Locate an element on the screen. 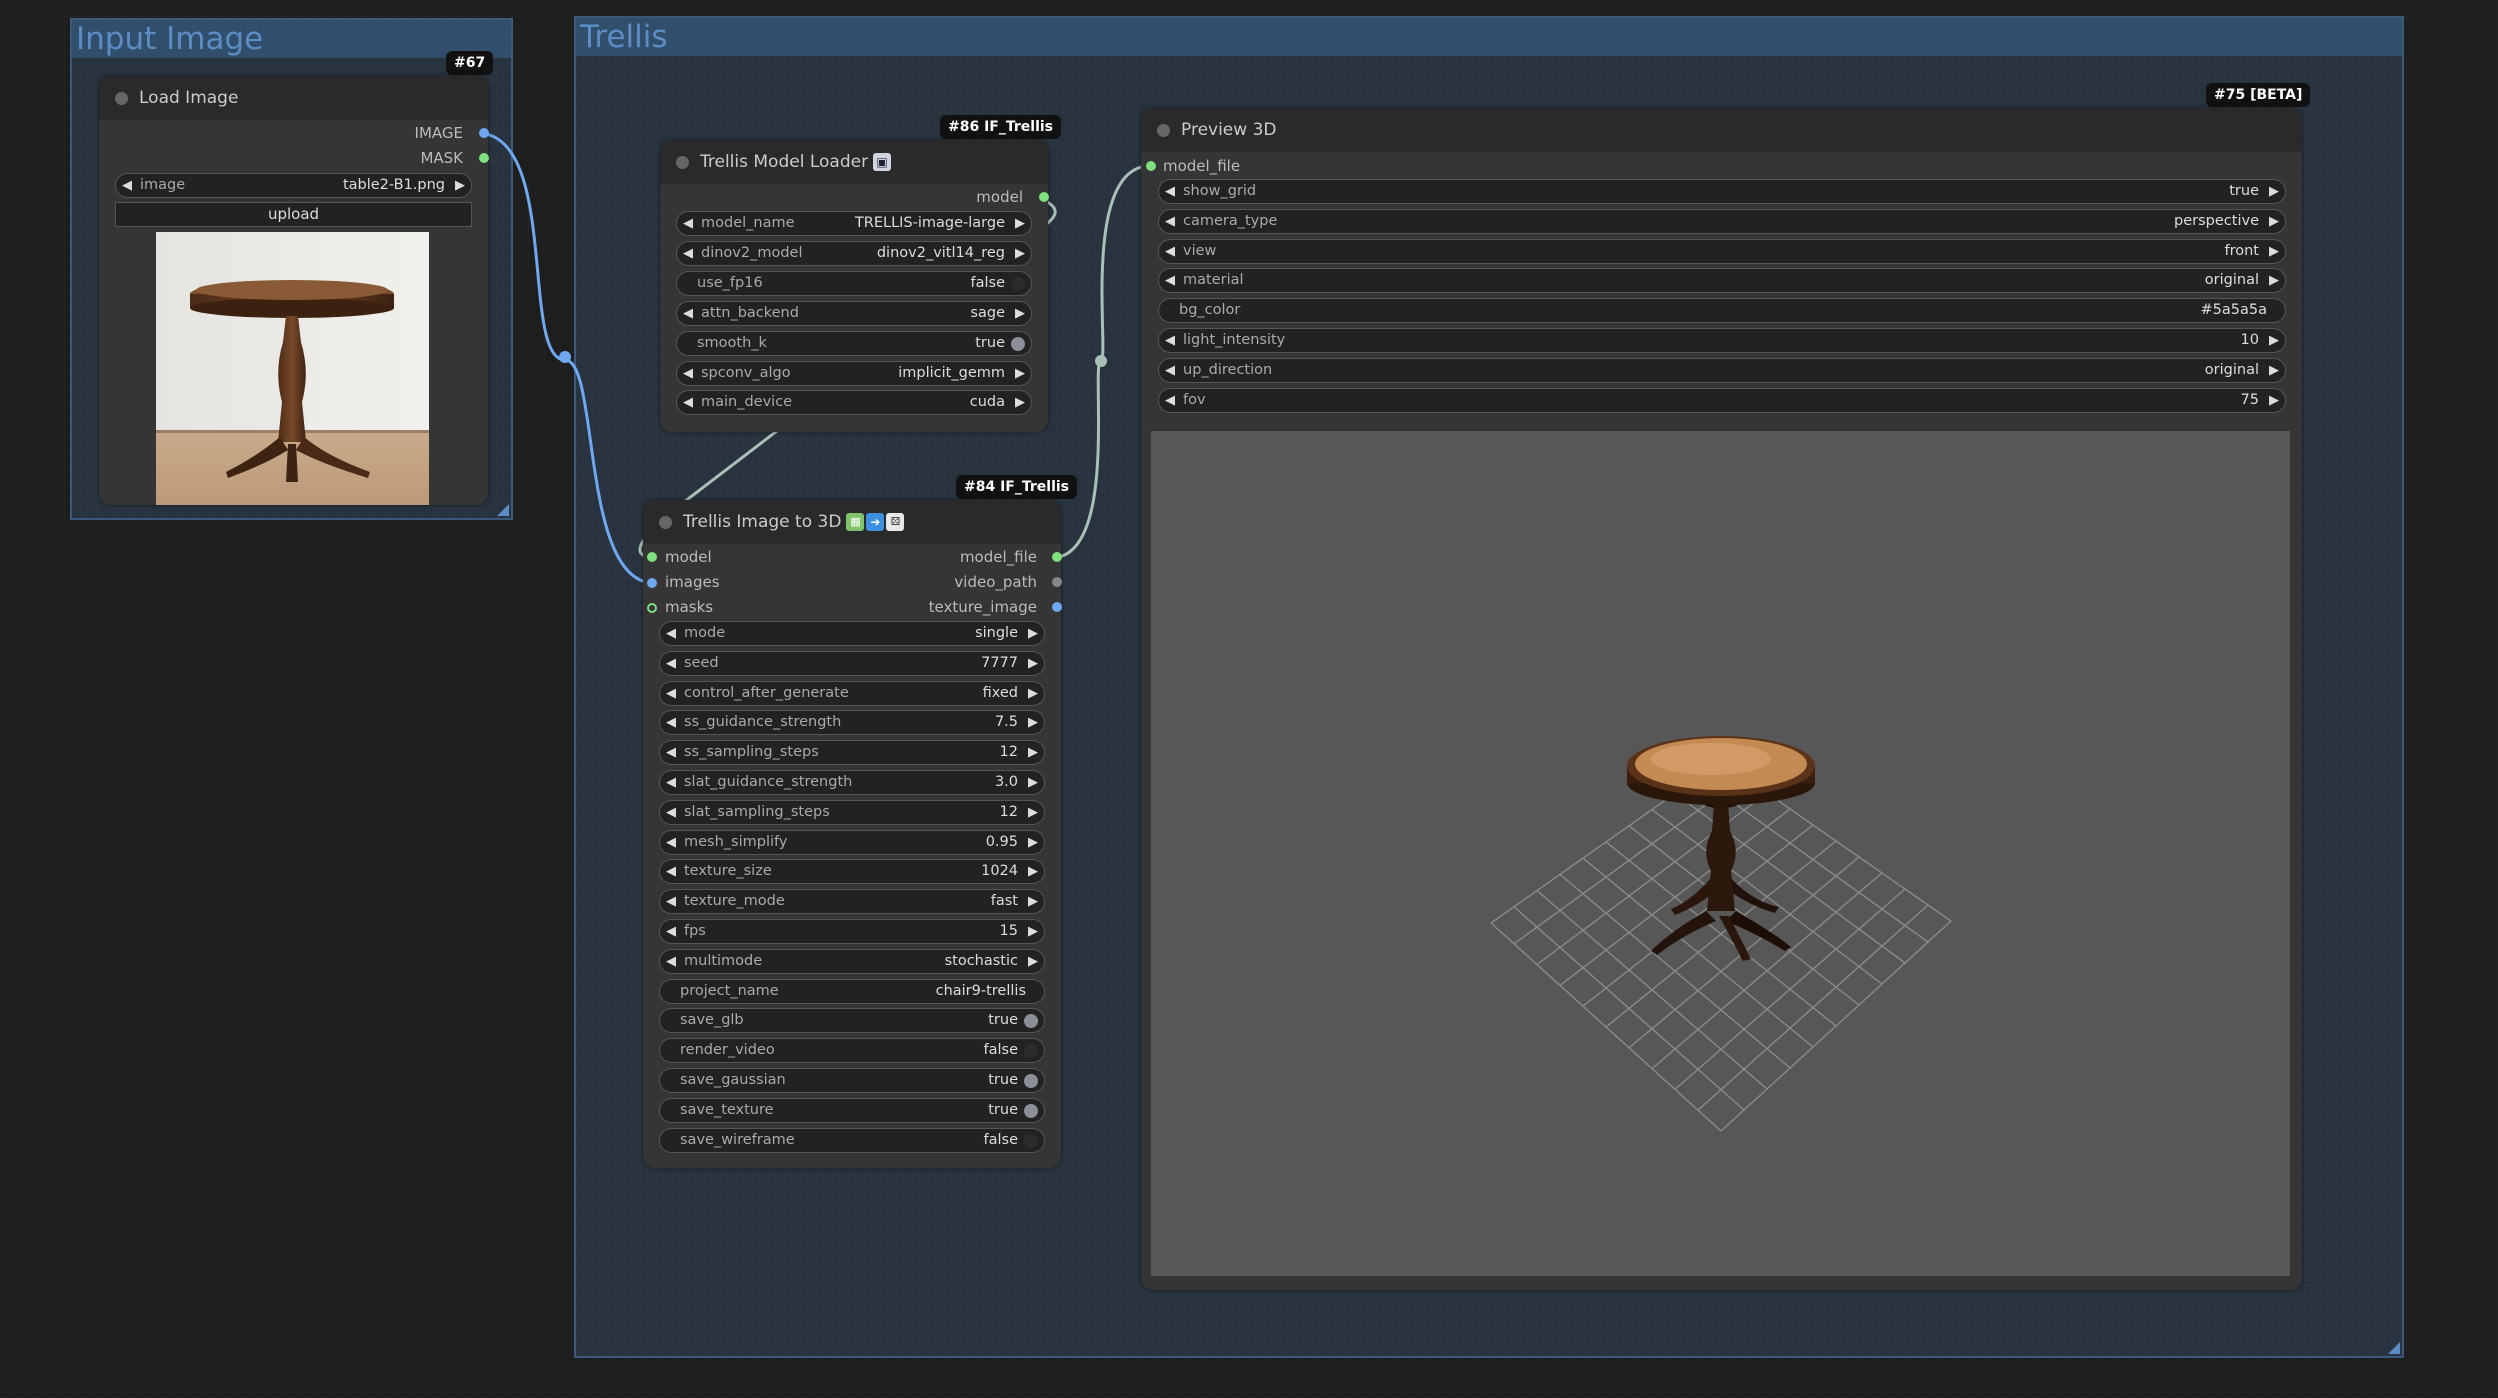  save-wireframe-widget: save_wireframe false is located at coordinates (852, 1140).